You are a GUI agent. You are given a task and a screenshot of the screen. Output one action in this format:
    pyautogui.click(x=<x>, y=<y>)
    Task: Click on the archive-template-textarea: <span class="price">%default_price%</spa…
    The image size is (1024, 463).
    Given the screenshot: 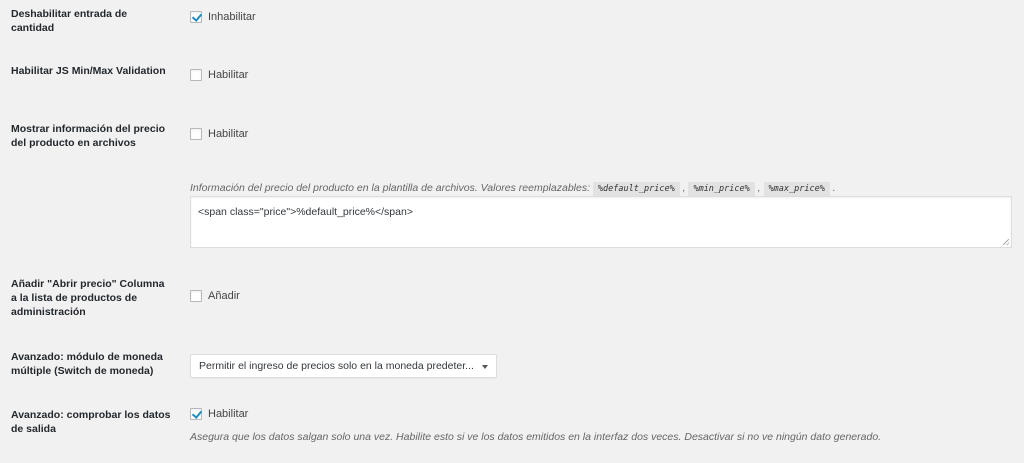 What is the action you would take?
    pyautogui.click(x=601, y=222)
    